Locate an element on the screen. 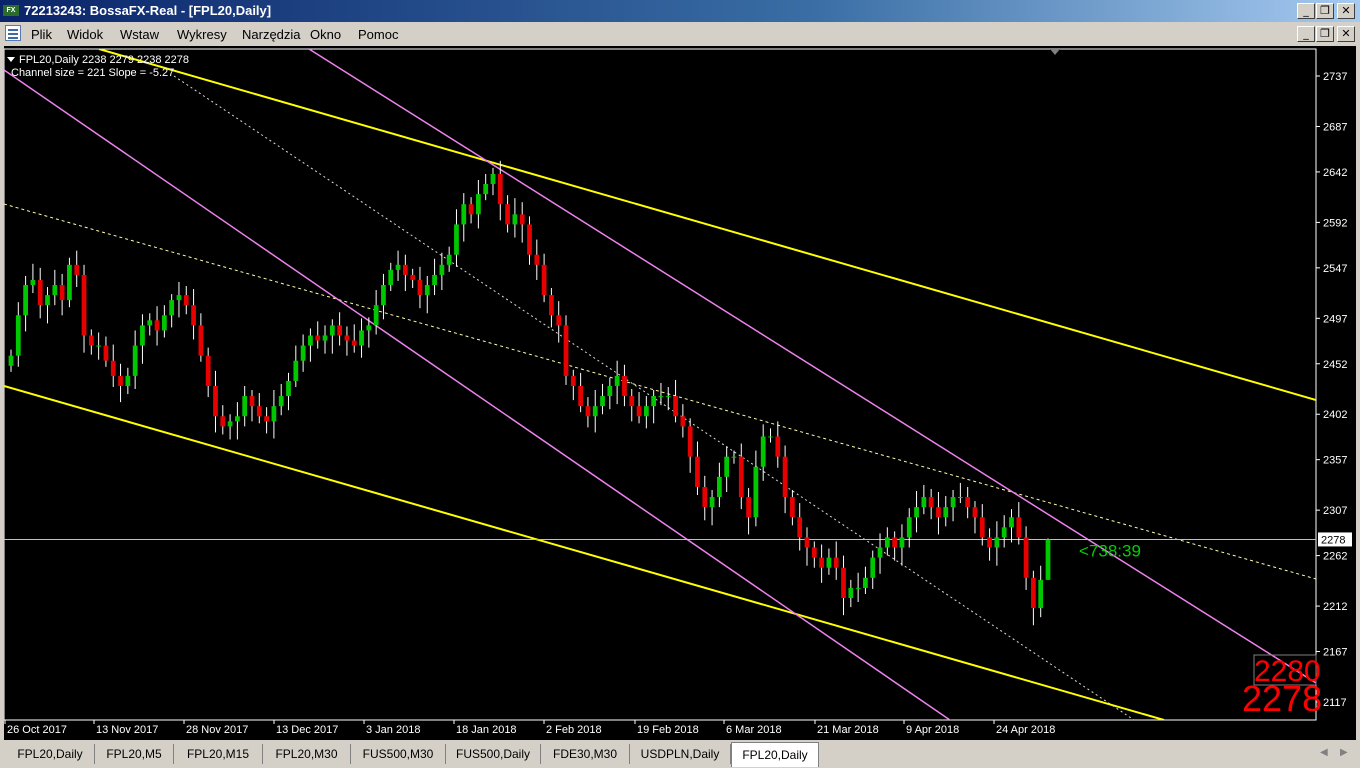 The width and height of the screenshot is (1360, 768). menu-narzedzia: Narzędzia is located at coordinates (271, 34).